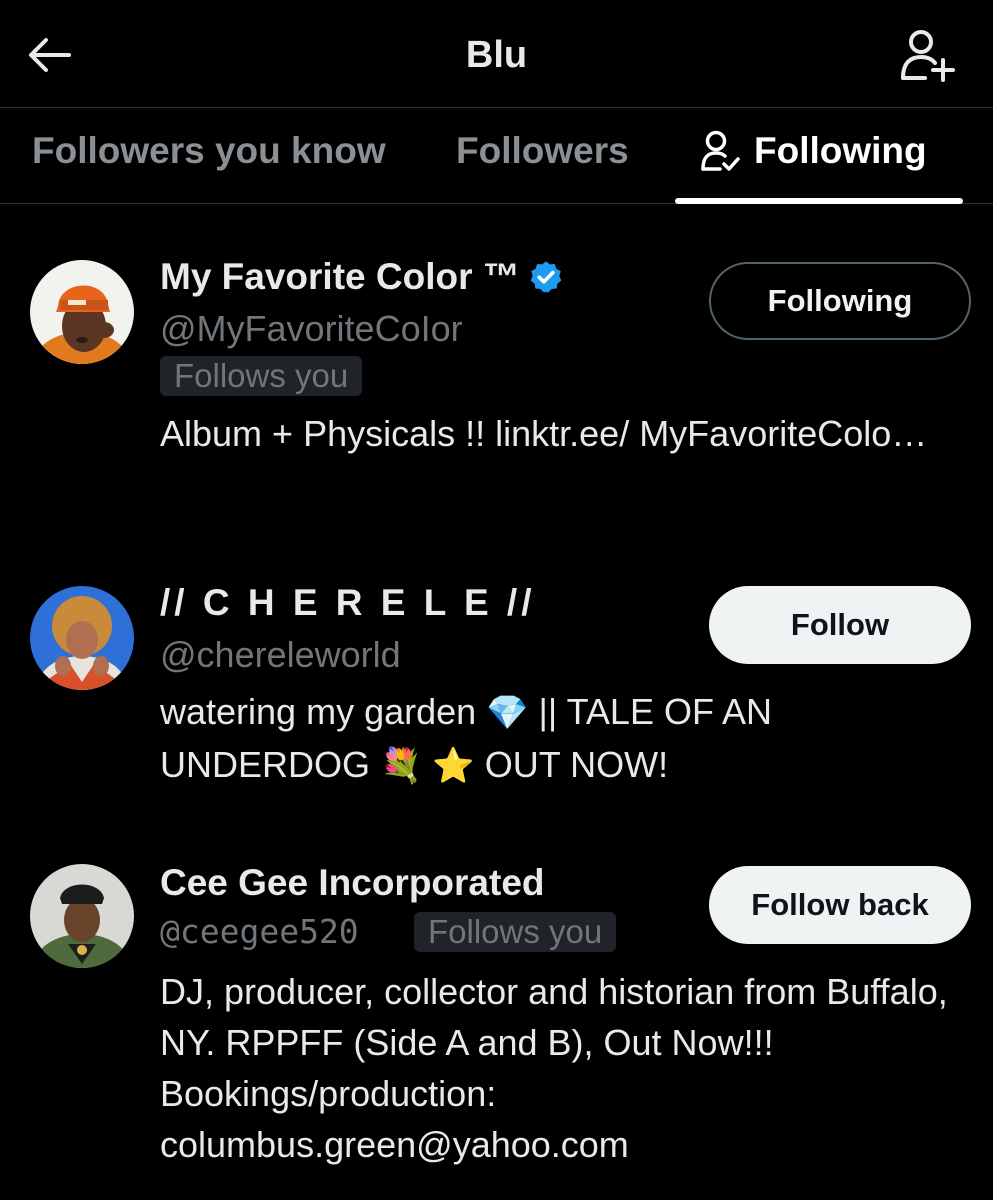 The image size is (993, 1200). I want to click on user-name-row: My Favorite Color ™, so click(362, 277).